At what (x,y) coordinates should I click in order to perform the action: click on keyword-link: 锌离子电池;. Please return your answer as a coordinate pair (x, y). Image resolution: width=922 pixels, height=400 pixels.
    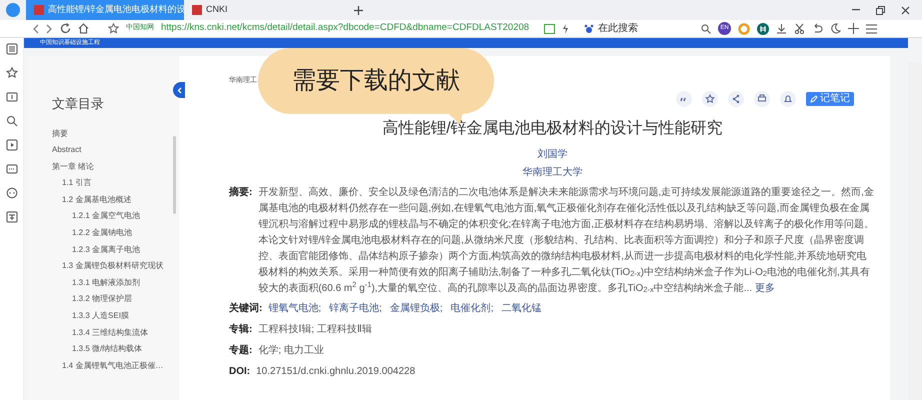
    Looking at the image, I should click on (355, 309).